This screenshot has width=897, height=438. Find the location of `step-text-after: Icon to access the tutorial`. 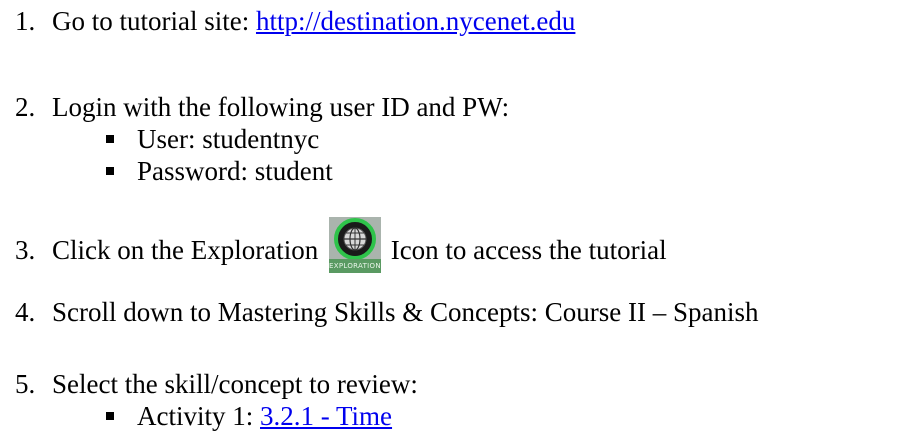

step-text-after: Icon to access the tutorial is located at coordinates (528, 250).